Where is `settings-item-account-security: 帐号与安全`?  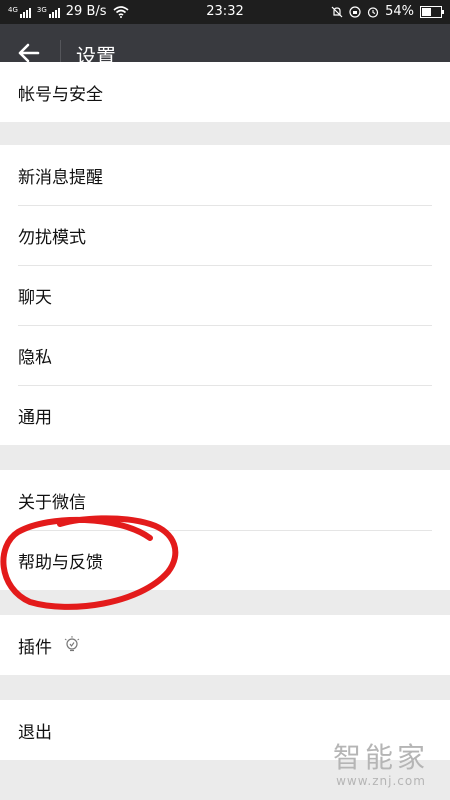
settings-item-account-security: 帐号与安全 is located at coordinates (225, 92).